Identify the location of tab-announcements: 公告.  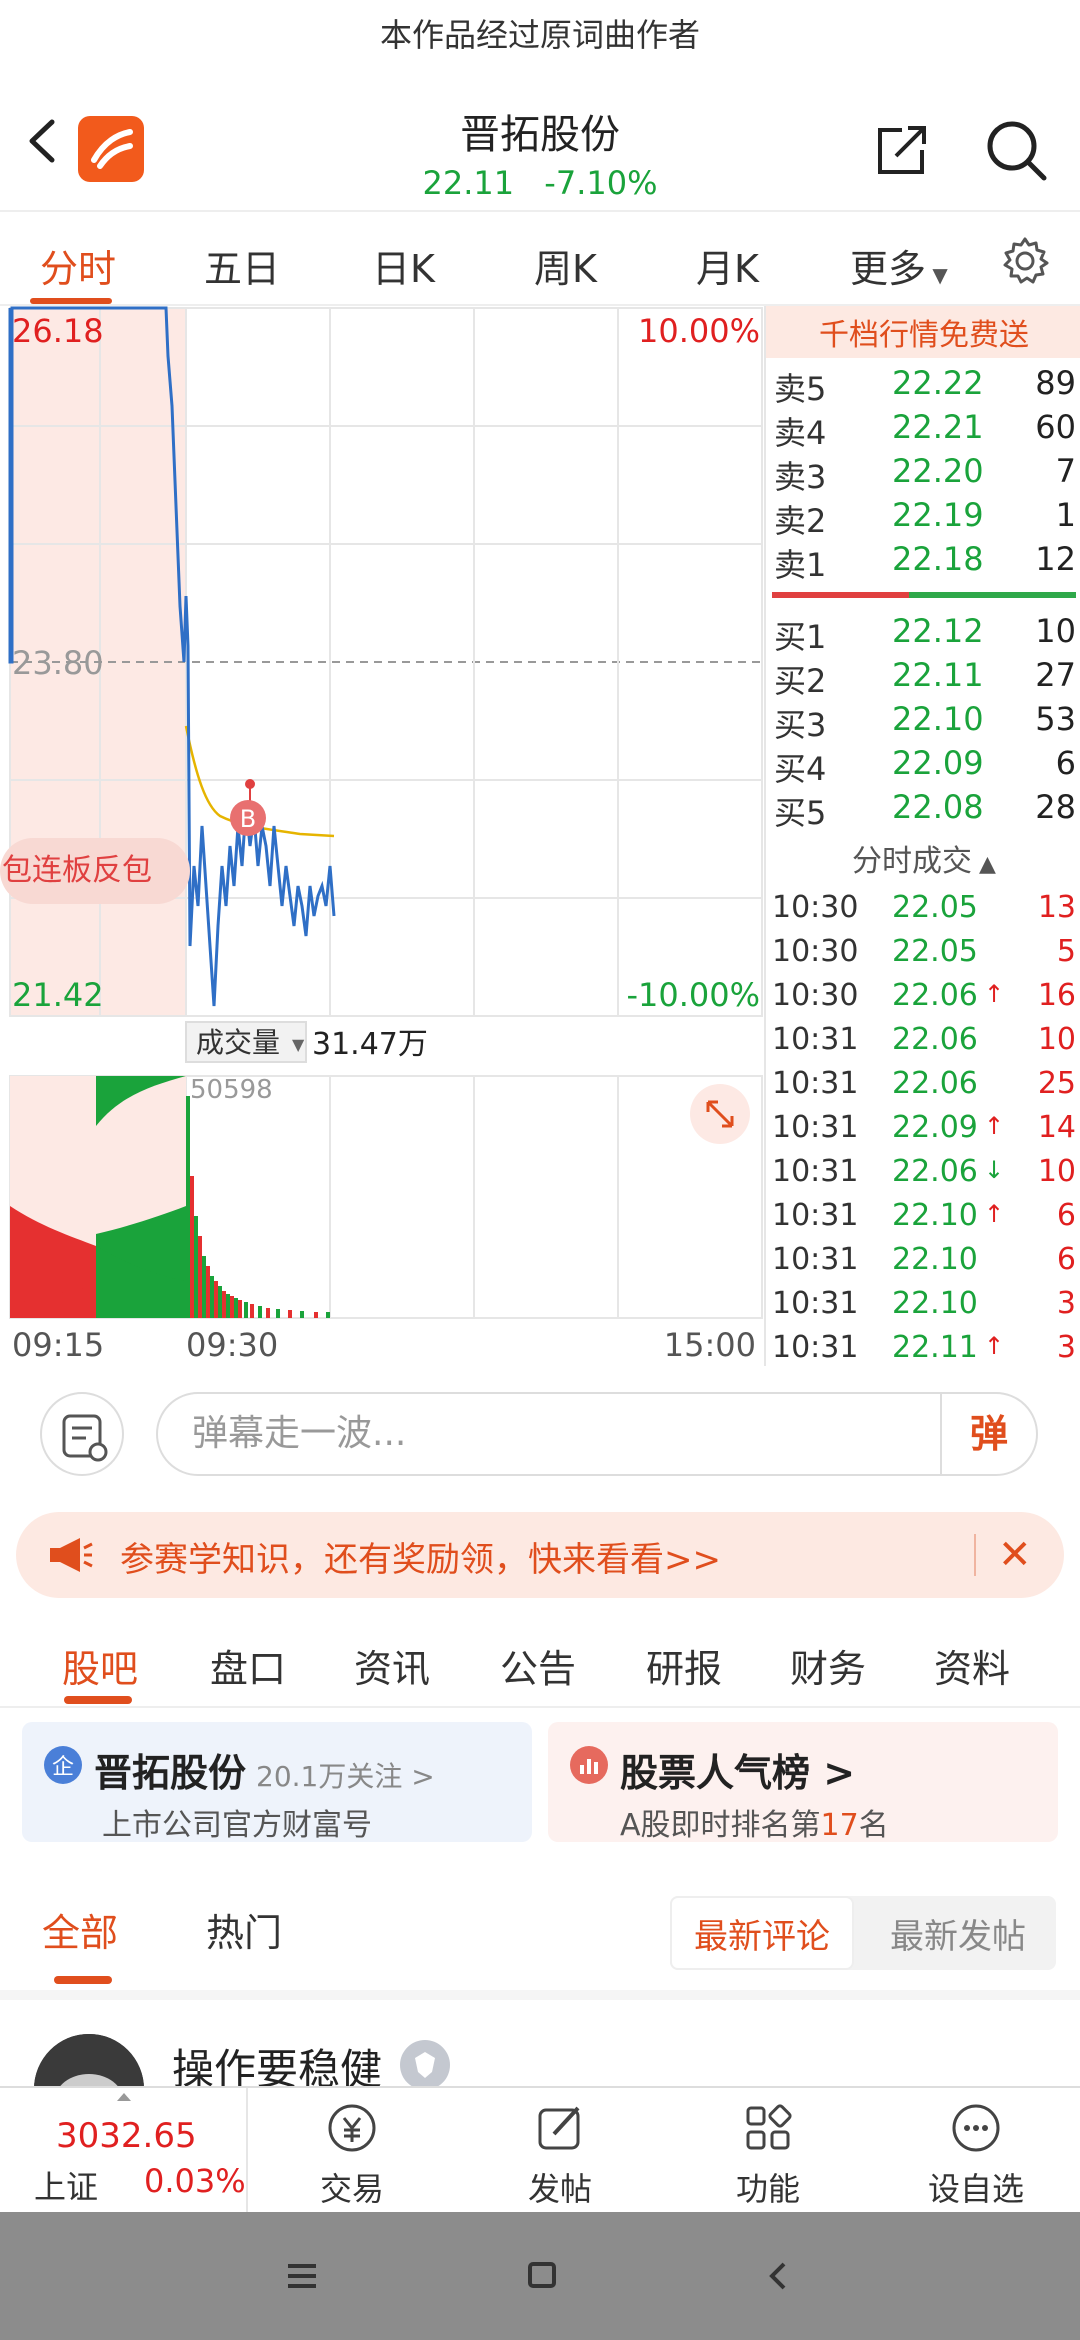
(538, 1665).